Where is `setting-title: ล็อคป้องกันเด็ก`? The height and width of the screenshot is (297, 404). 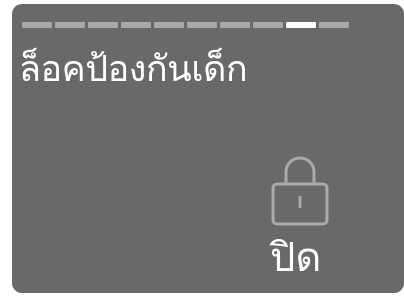 setting-title: ล็อคป้องกันเด็ก is located at coordinates (133, 69).